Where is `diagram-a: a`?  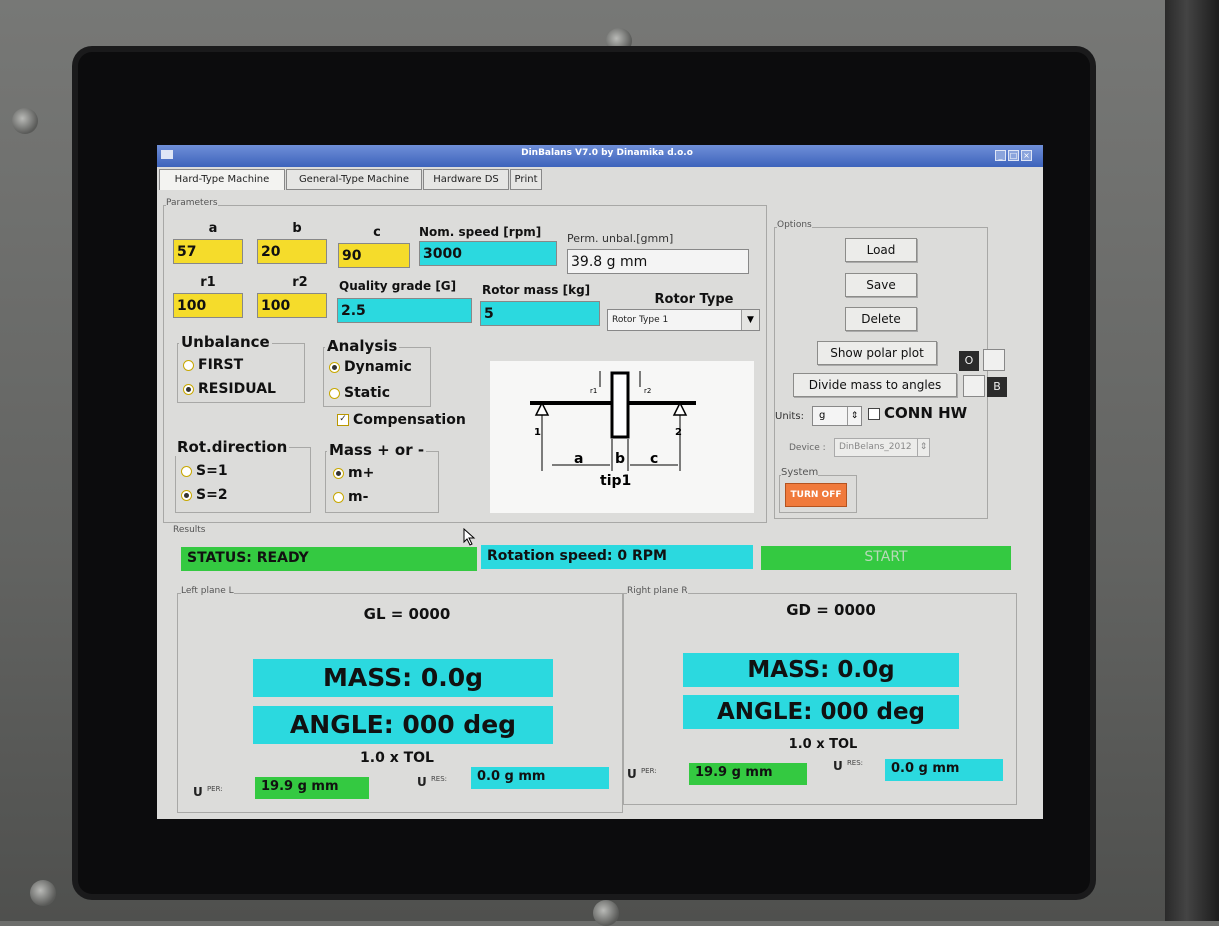 diagram-a: a is located at coordinates (578, 459).